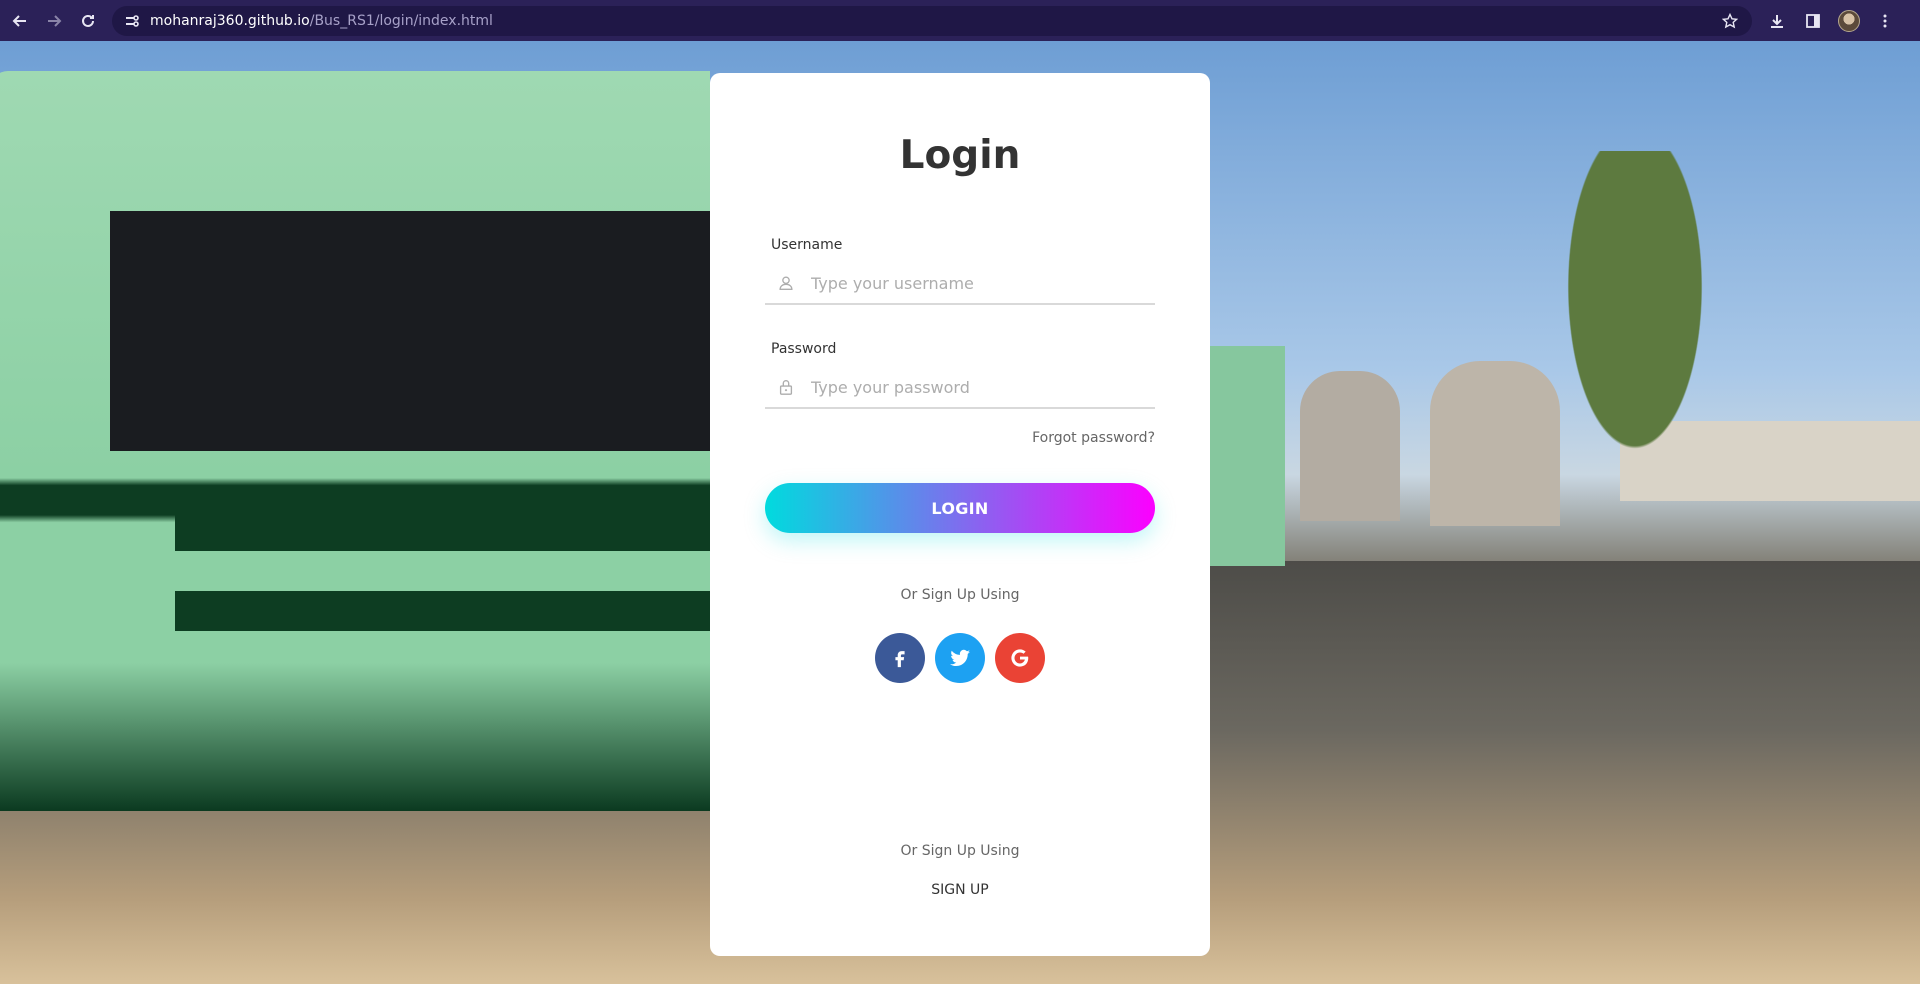 This screenshot has height=984, width=1920. I want to click on google-button, so click(1020, 658).